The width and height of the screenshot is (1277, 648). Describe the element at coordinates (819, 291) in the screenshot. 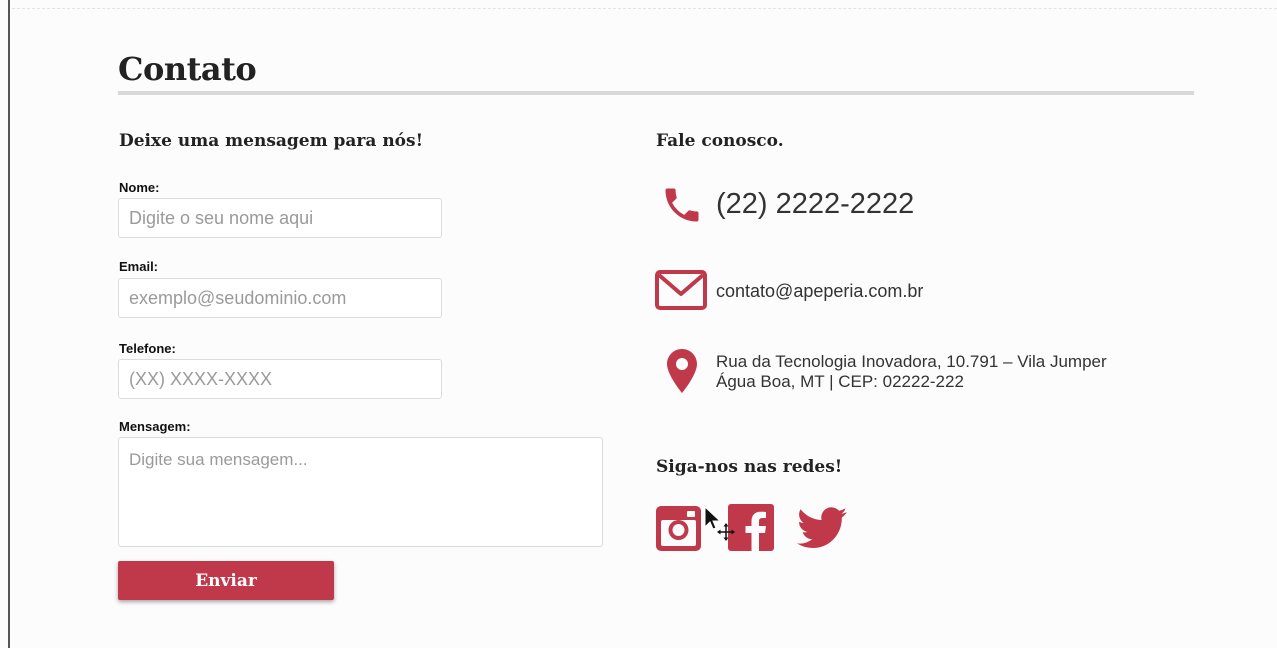

I see `email-link: contato@apeperia.com.br` at that location.